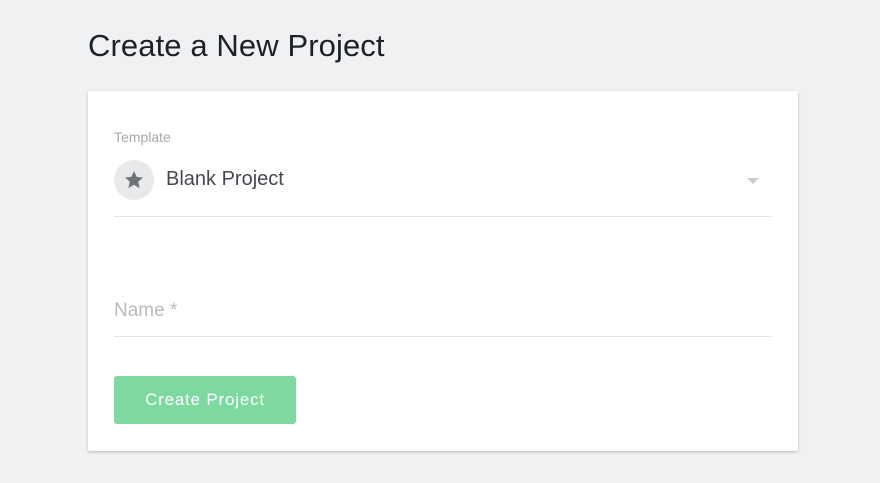  What do you see at coordinates (225, 179) in the screenshot?
I see `template-selected-value: Blank Project` at bounding box center [225, 179].